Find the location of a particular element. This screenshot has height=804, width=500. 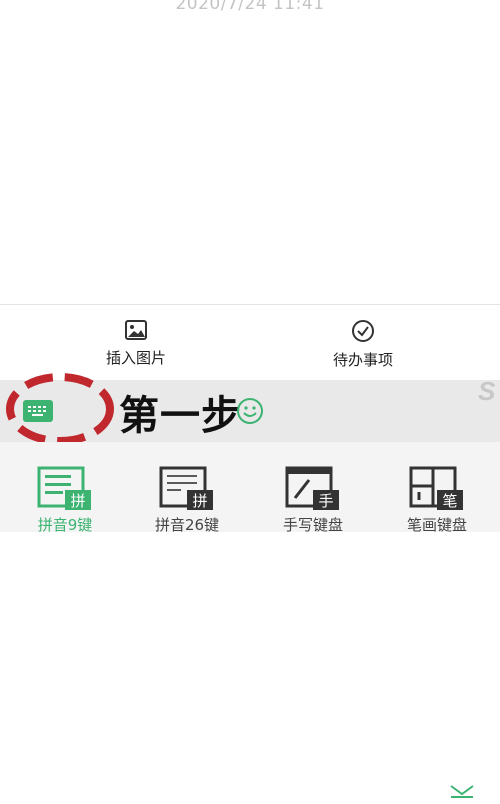

todo-label: 待办事项 is located at coordinates (362, 360).